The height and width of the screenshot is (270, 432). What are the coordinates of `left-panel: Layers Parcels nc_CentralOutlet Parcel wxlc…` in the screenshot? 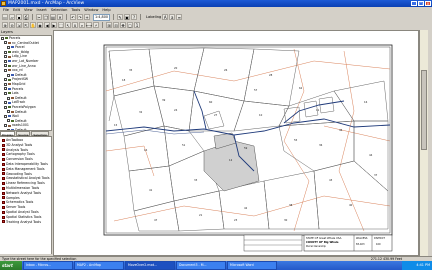 It's located at (26, 142).